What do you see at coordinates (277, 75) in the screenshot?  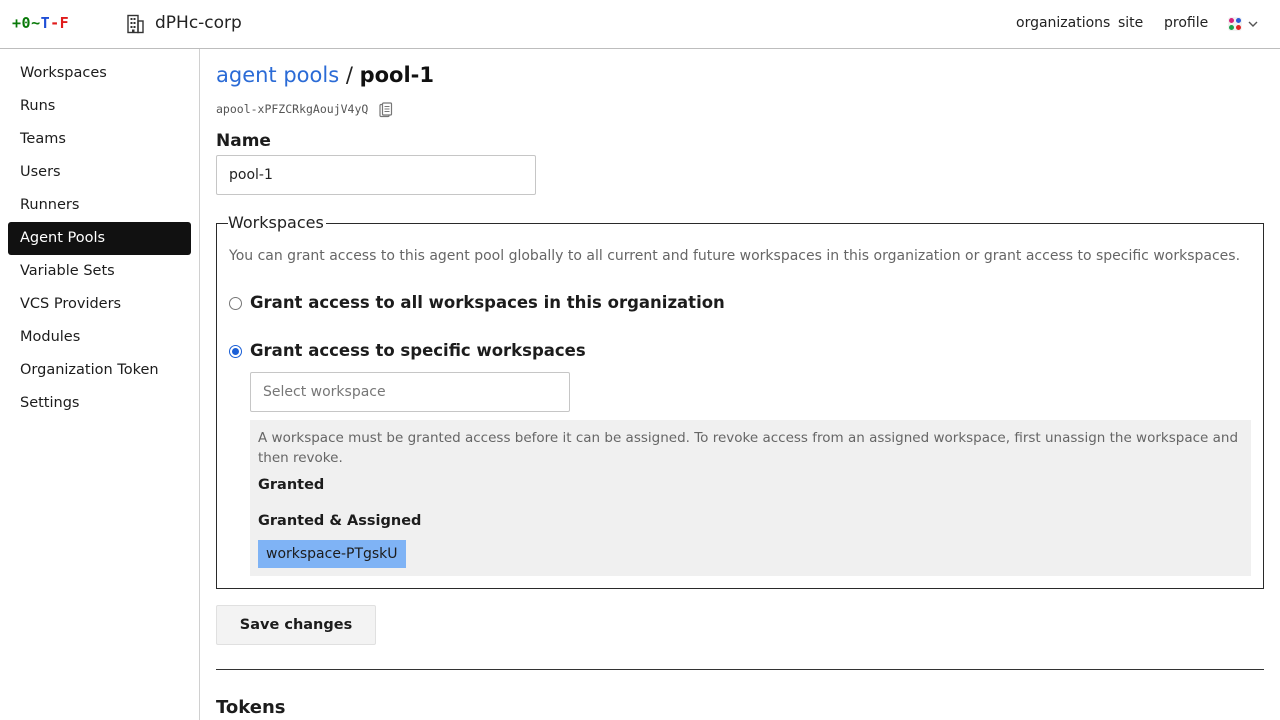 I see `breadcrumb-agent-pools-link: agent pools` at bounding box center [277, 75].